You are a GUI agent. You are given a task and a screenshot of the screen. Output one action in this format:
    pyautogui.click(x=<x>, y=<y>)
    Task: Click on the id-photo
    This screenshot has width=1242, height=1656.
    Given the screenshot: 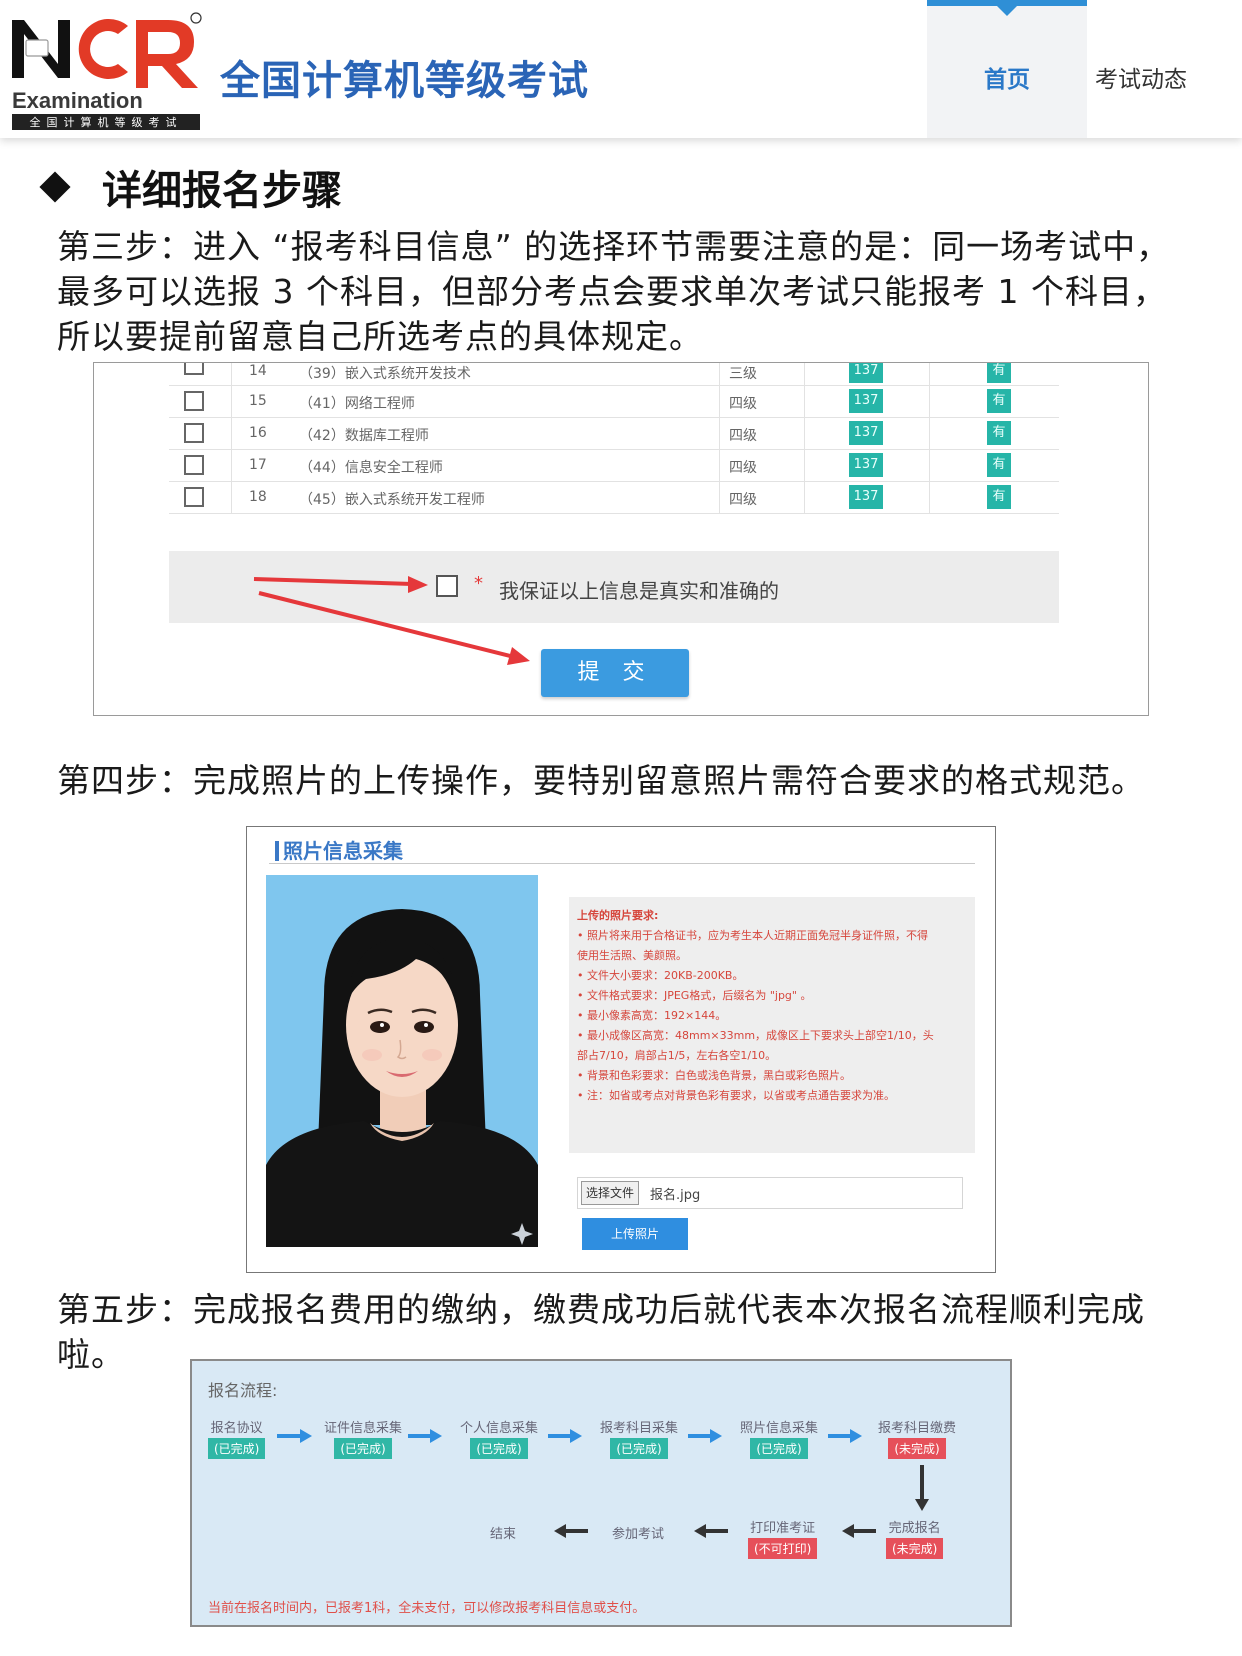 What is the action you would take?
    pyautogui.click(x=402, y=1061)
    